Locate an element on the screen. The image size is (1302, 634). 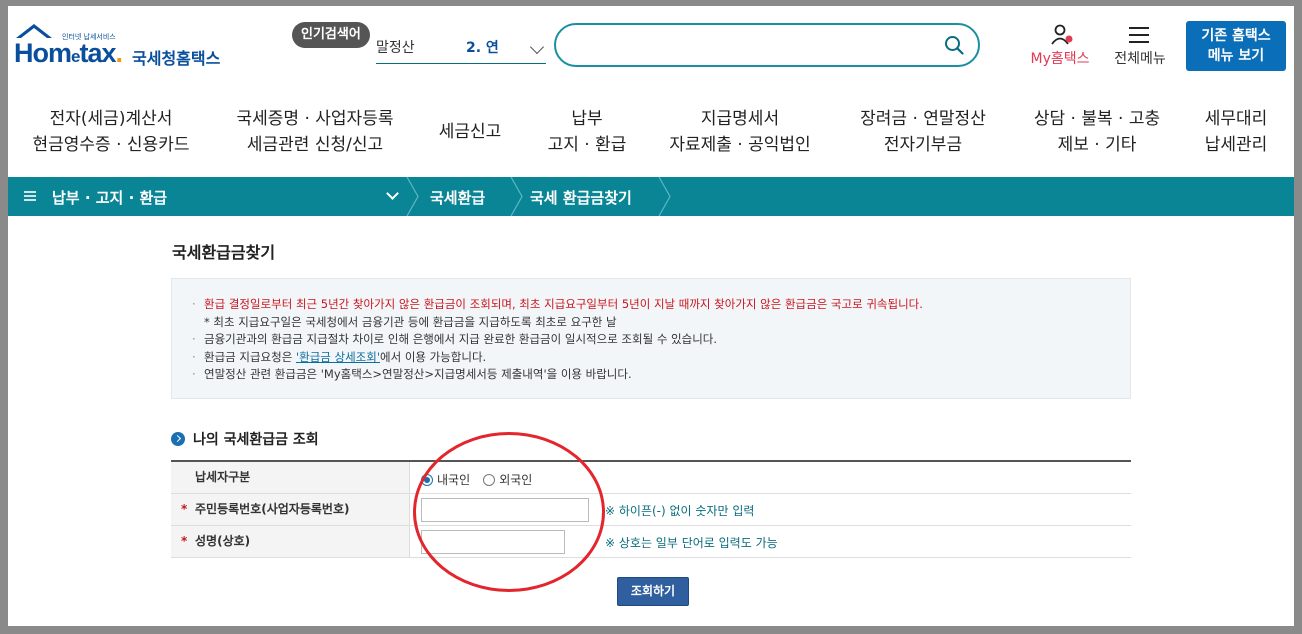
arrow-circle-icon is located at coordinates (178, 439).